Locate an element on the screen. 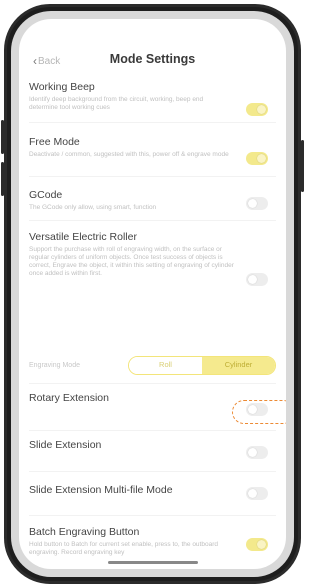 The width and height of the screenshot is (320, 588). segment-cylinder: Cylinder is located at coordinates (238, 365).